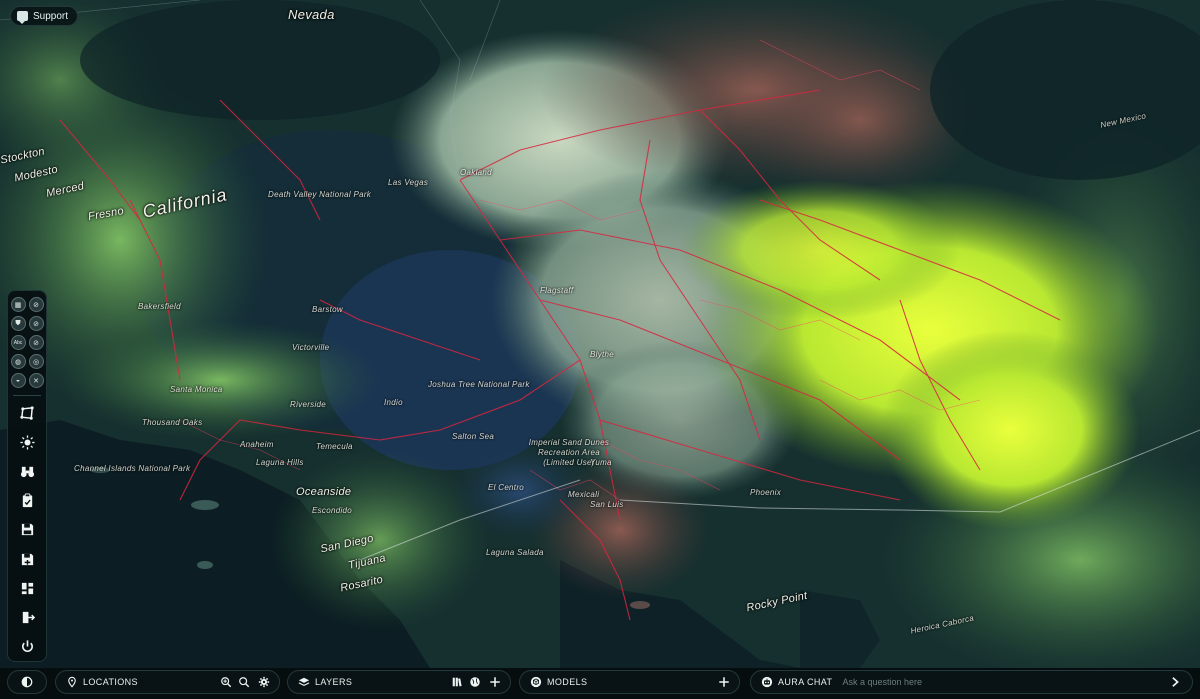 Image resolution: width=1200 pixels, height=699 pixels. What do you see at coordinates (27, 395) in the screenshot?
I see `rail-divider` at bounding box center [27, 395].